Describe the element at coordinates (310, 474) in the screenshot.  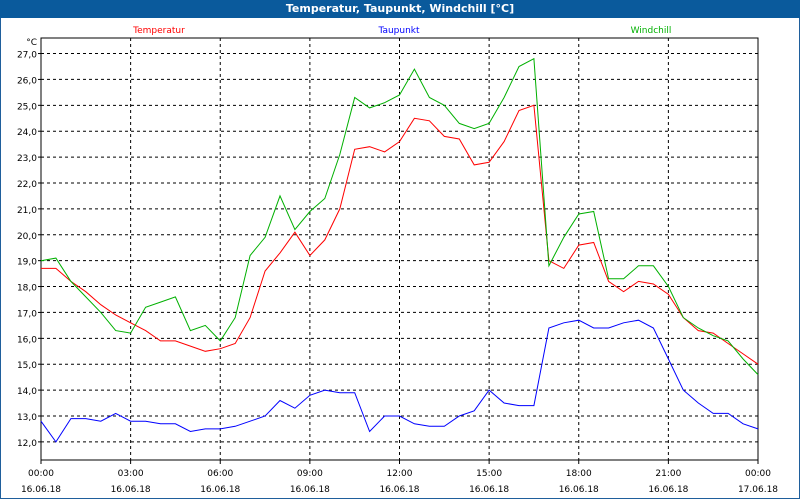
I see `x-tick-time-label: 09:00` at that location.